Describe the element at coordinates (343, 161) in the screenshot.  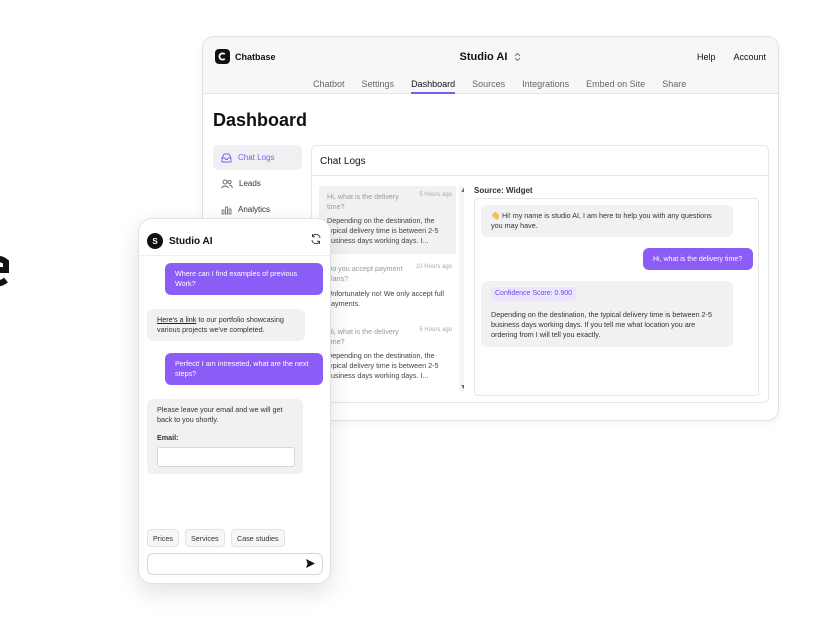
I see `panel-title: Chat Logs` at that location.